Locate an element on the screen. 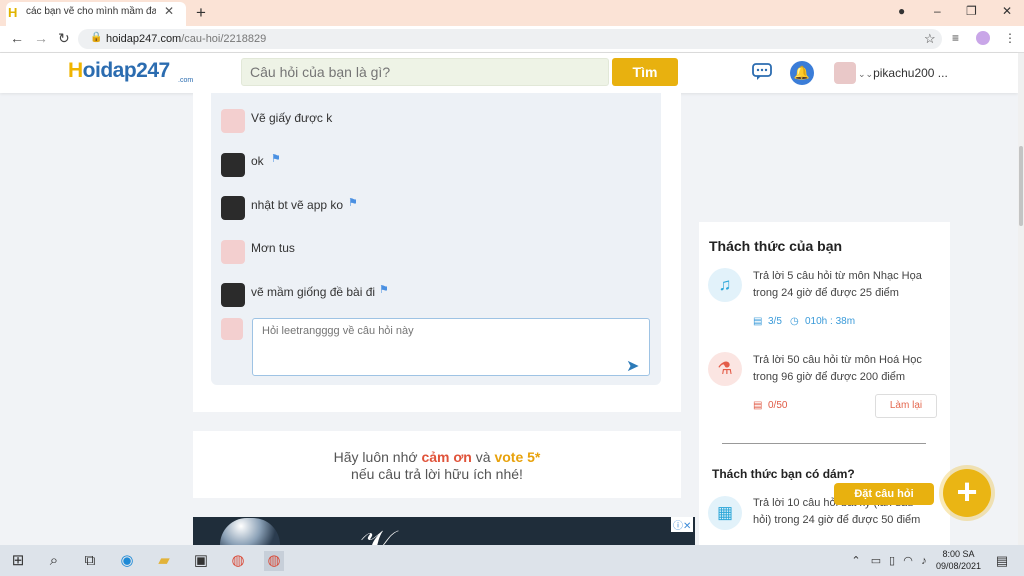 The width and height of the screenshot is (1024, 576). thanks-message: Hãy luôn nhớ cảm ơn và vote 5* is located at coordinates (437, 457).